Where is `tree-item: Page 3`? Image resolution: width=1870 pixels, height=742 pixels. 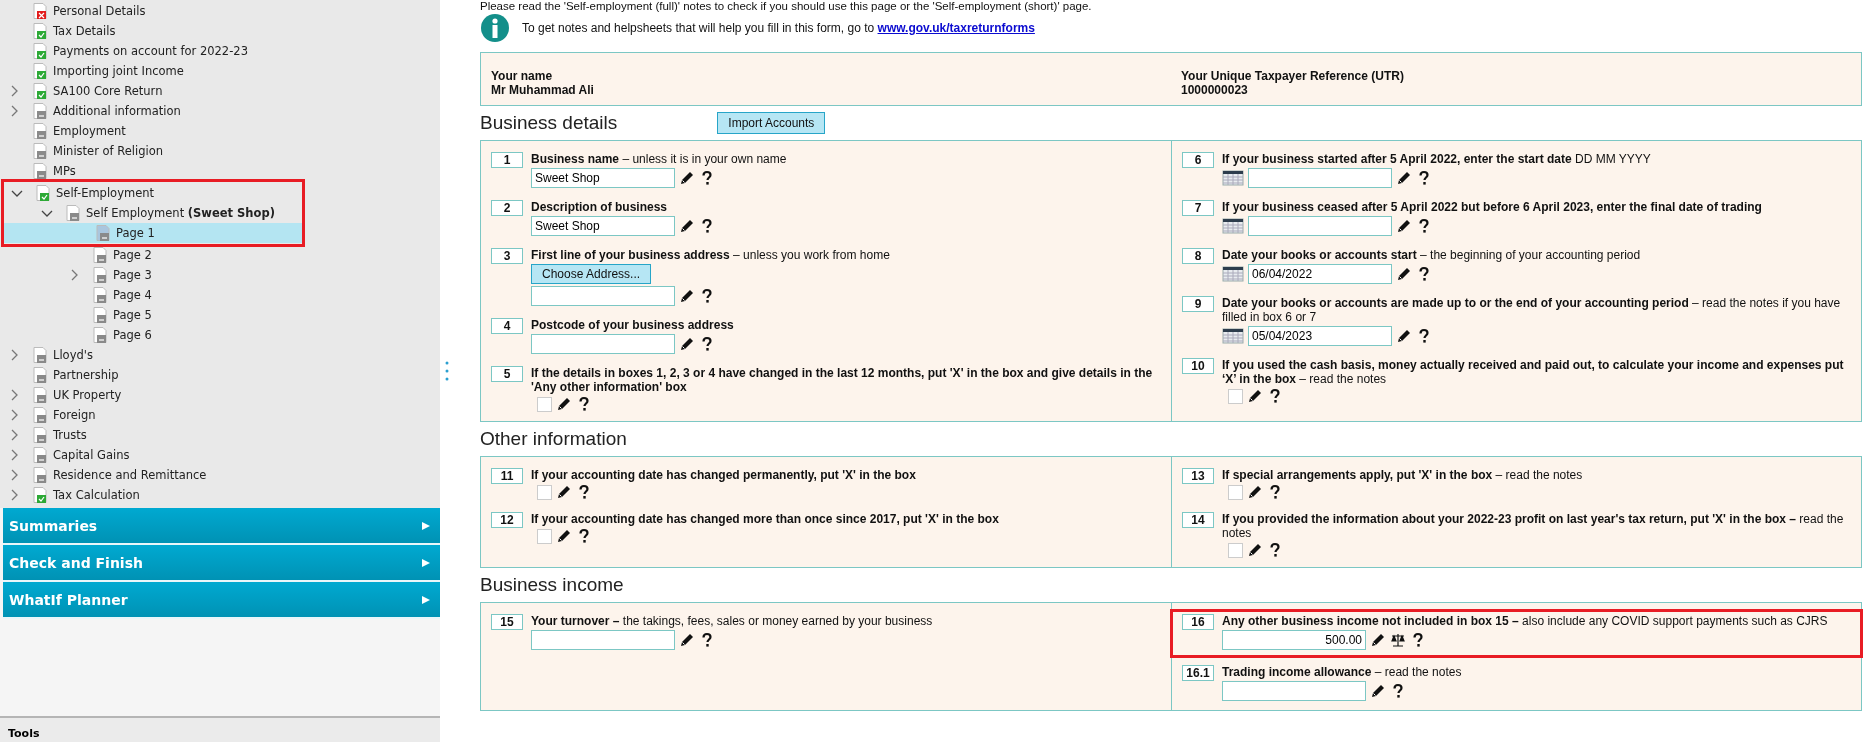
tree-item: Page 3 is located at coordinates (220, 275).